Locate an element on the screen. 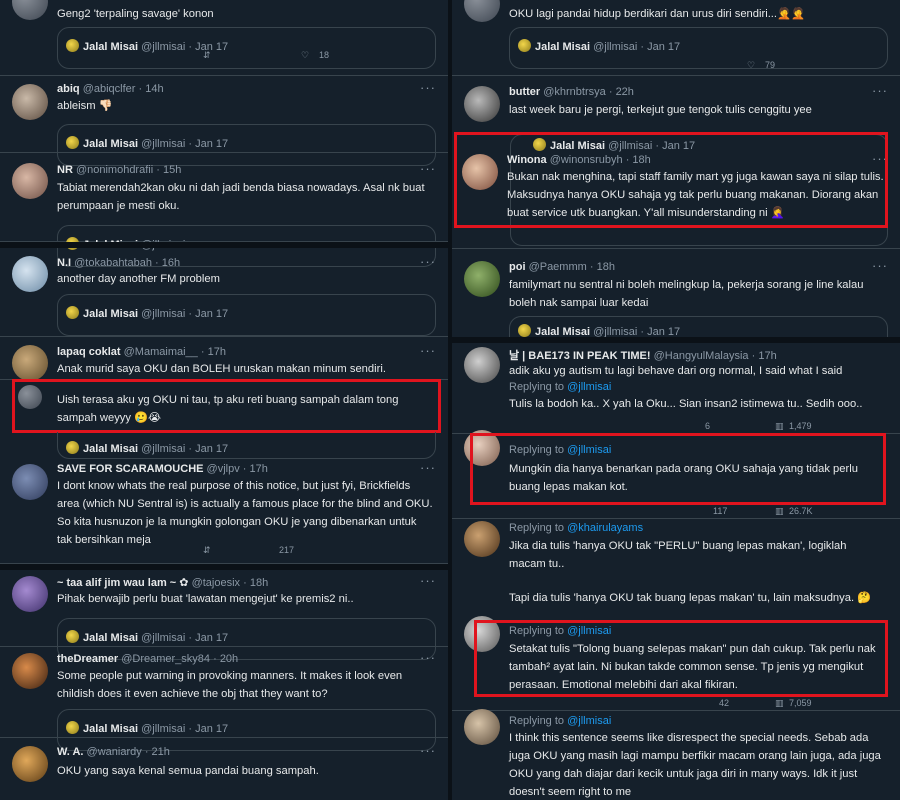 This screenshot has height=800, width=900. timestamp: 22h is located at coordinates (625, 92).